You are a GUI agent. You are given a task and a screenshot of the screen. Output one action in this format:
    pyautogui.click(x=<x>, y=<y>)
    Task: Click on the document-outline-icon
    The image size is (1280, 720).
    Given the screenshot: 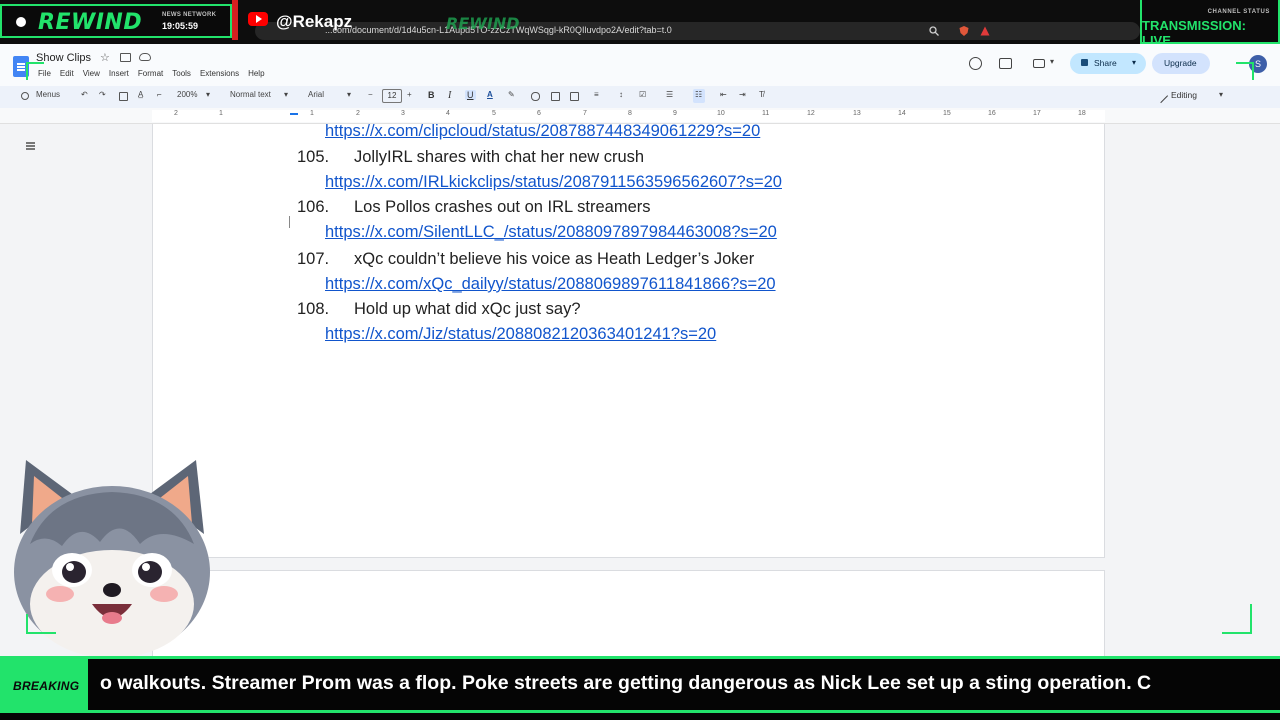 What is the action you would take?
    pyautogui.click(x=30, y=143)
    